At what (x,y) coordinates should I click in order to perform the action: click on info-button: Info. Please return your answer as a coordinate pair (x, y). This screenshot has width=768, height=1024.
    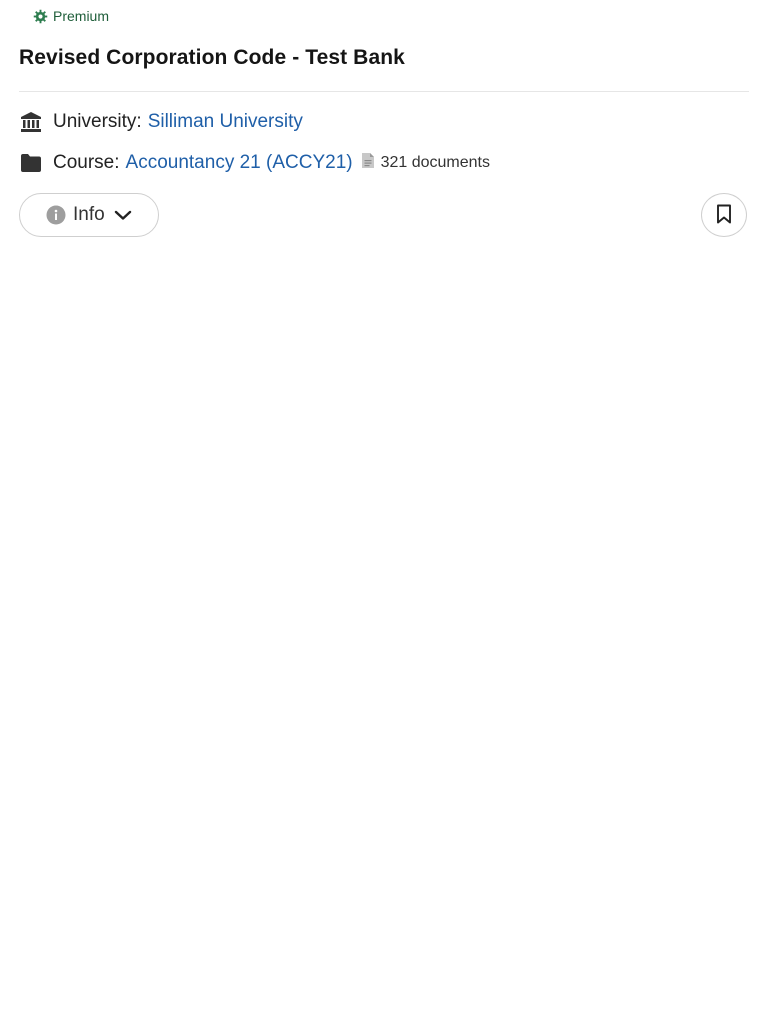
    Looking at the image, I should click on (89, 215).